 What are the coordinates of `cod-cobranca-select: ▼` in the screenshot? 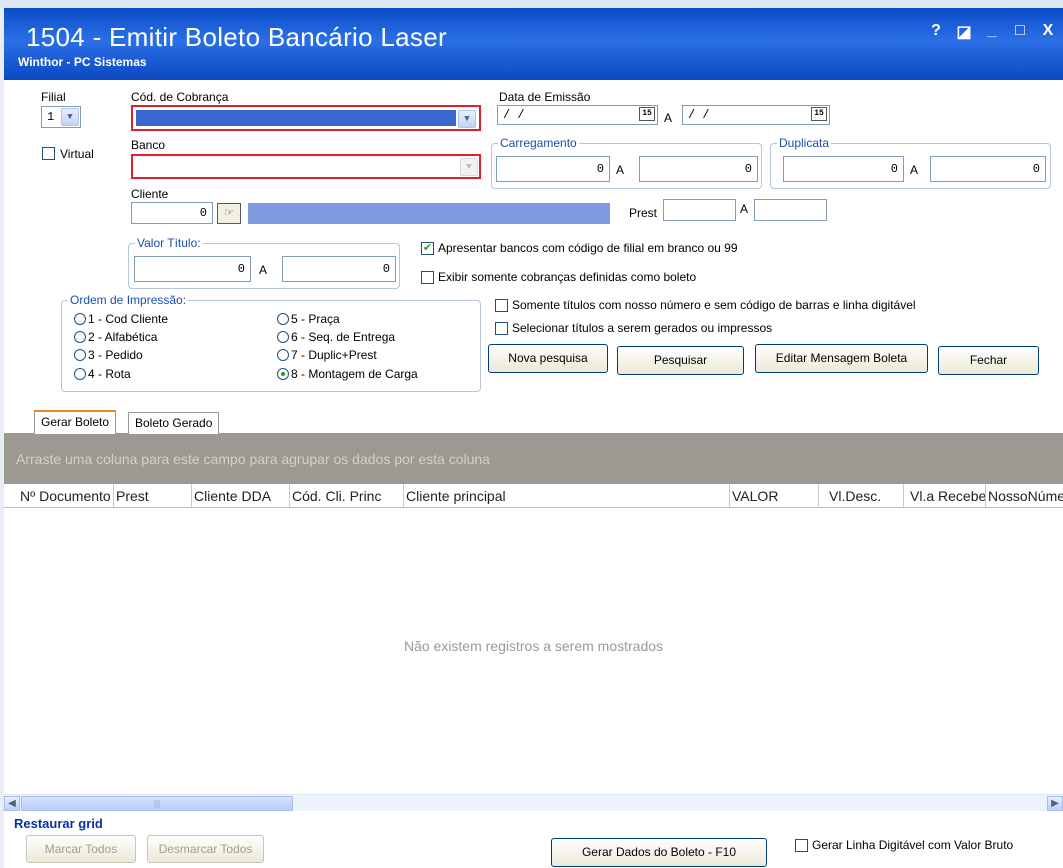 It's located at (306, 118).